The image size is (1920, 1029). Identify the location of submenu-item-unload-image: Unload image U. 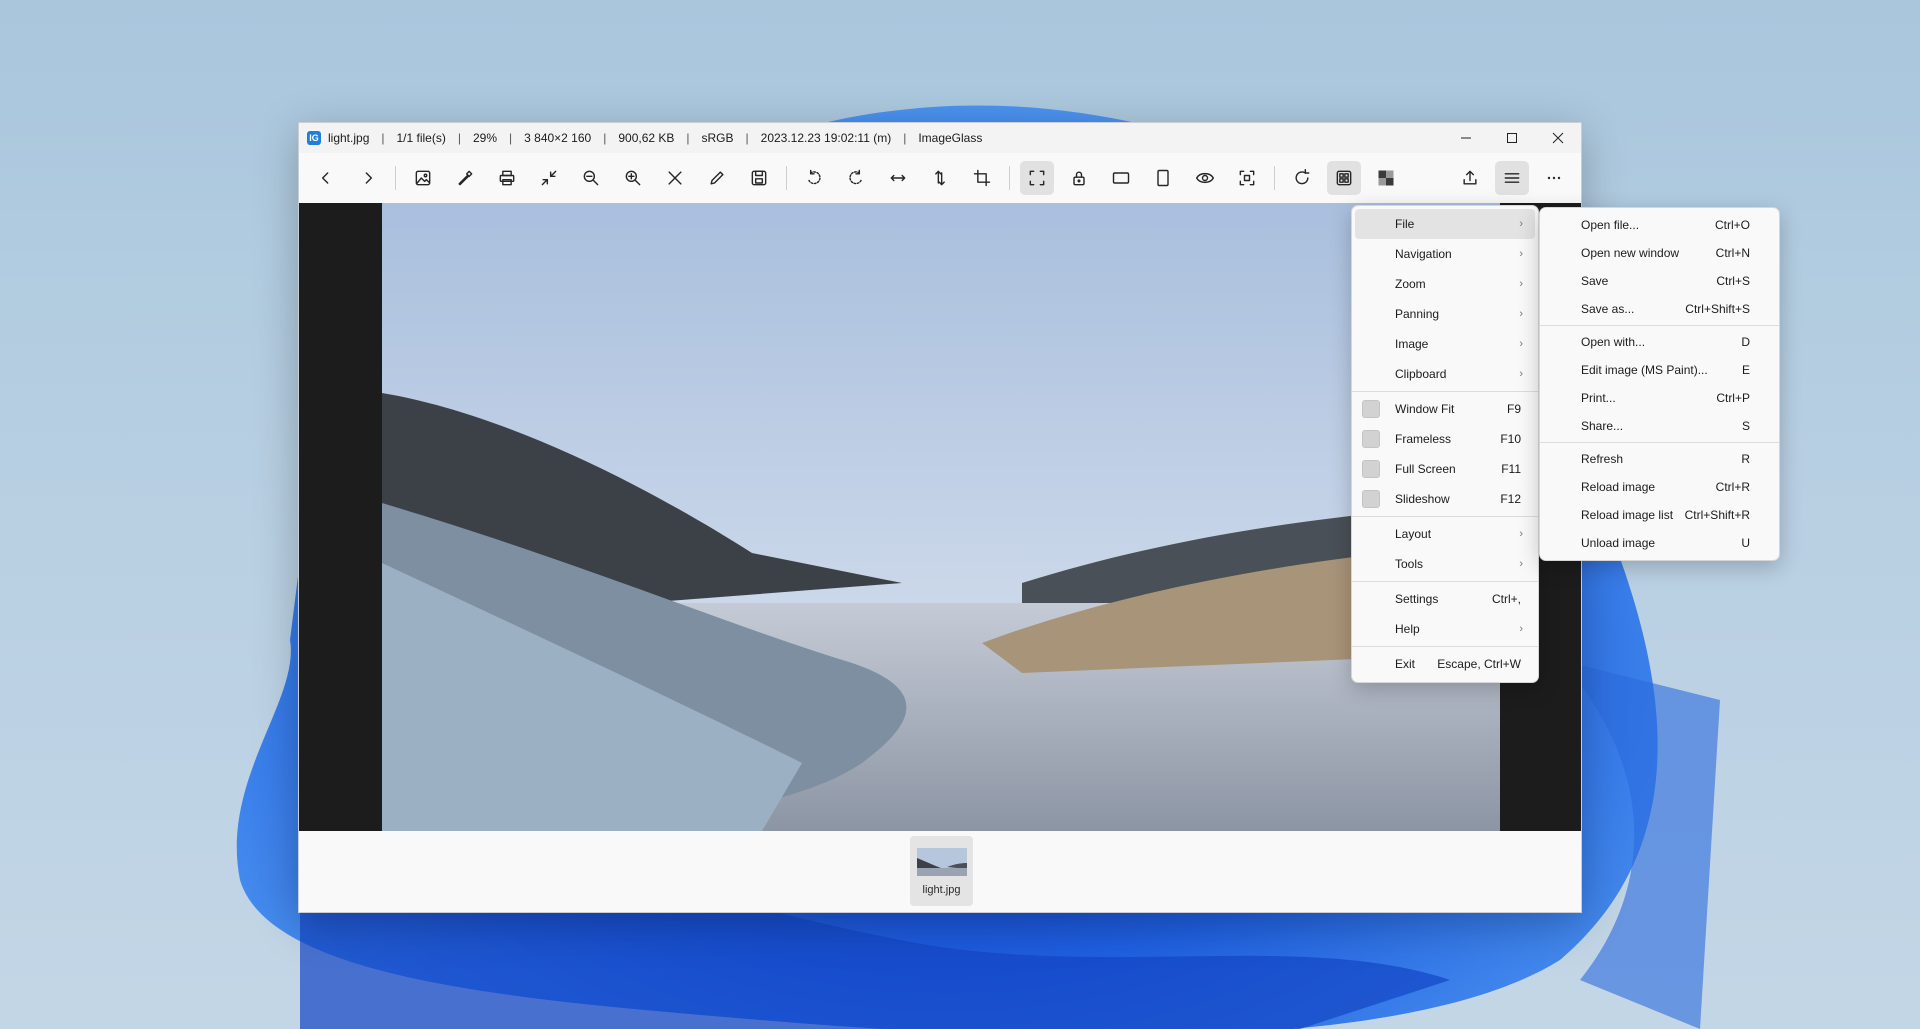
(1659, 543).